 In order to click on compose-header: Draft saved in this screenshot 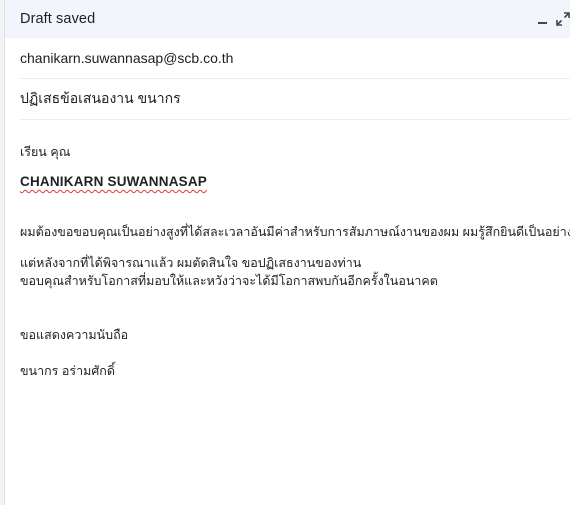, I will do `click(287, 19)`.